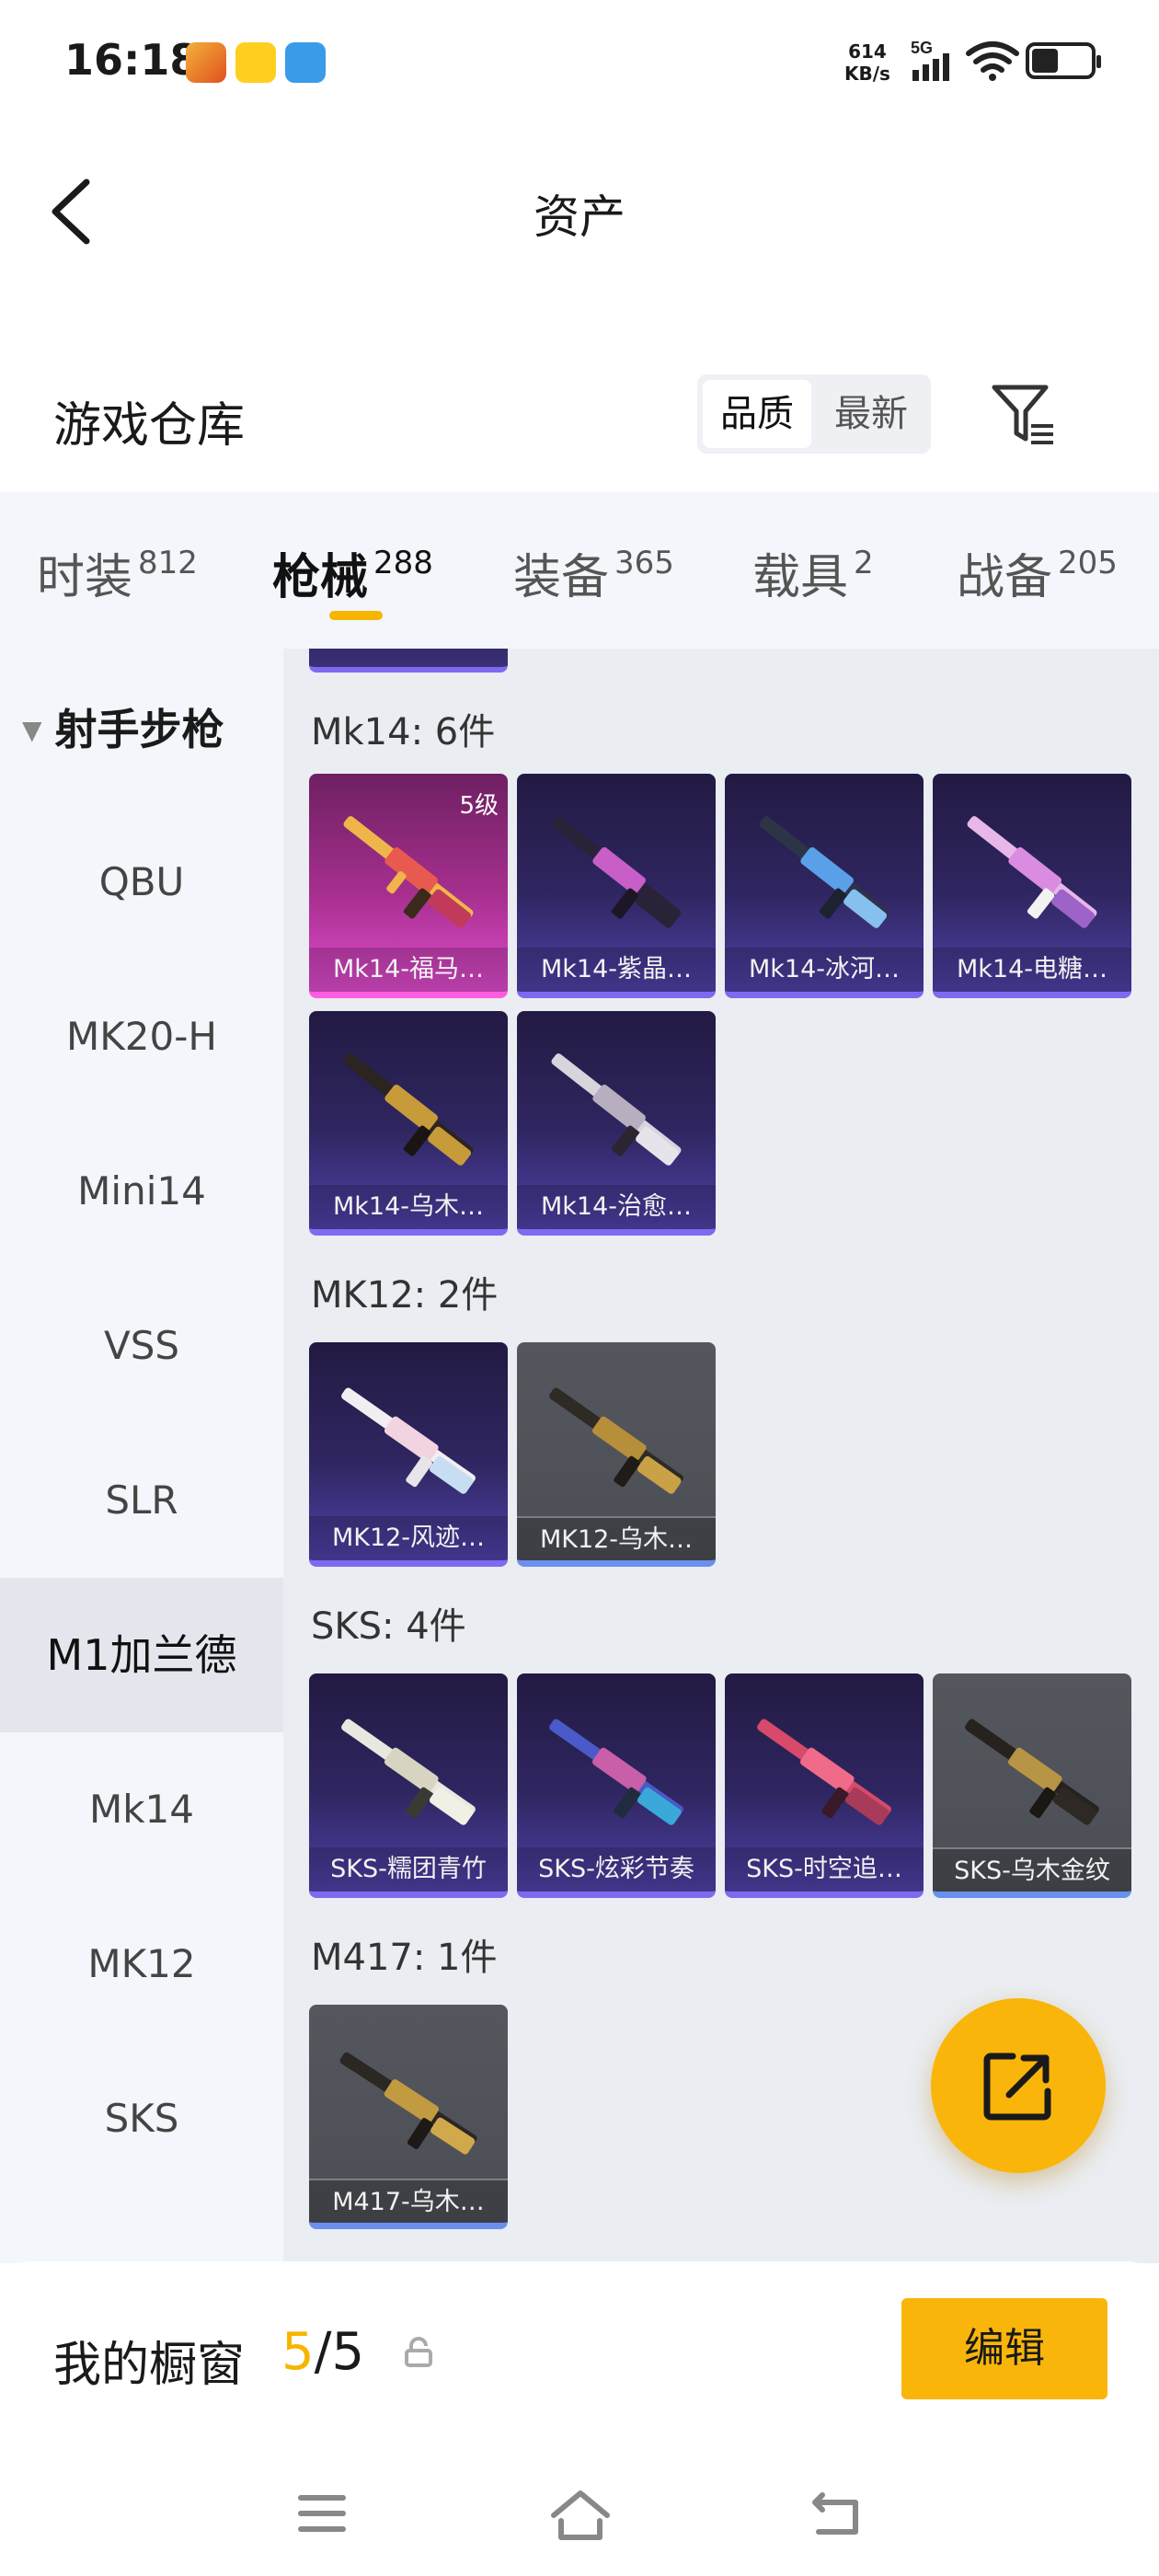  What do you see at coordinates (141, 1809) in the screenshot?
I see `sidebar-item-mk14: Mk14` at bounding box center [141, 1809].